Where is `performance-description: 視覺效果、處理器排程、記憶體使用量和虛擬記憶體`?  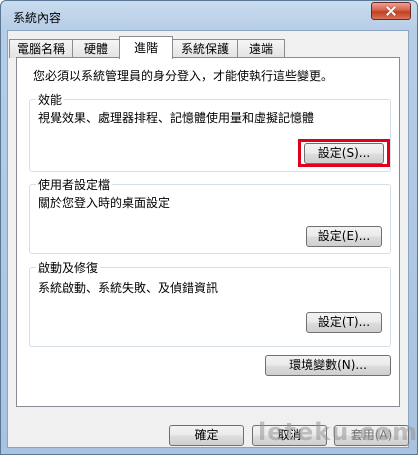 performance-description: 視覺效果、處理器排程、記憶體使用量和虛擬記憶體 is located at coordinates (176, 118).